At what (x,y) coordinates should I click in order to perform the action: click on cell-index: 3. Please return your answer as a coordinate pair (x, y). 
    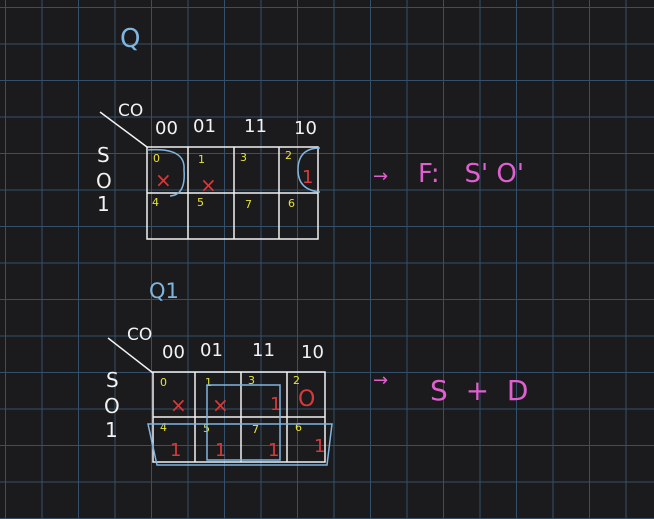
    Looking at the image, I should click on (243, 157).